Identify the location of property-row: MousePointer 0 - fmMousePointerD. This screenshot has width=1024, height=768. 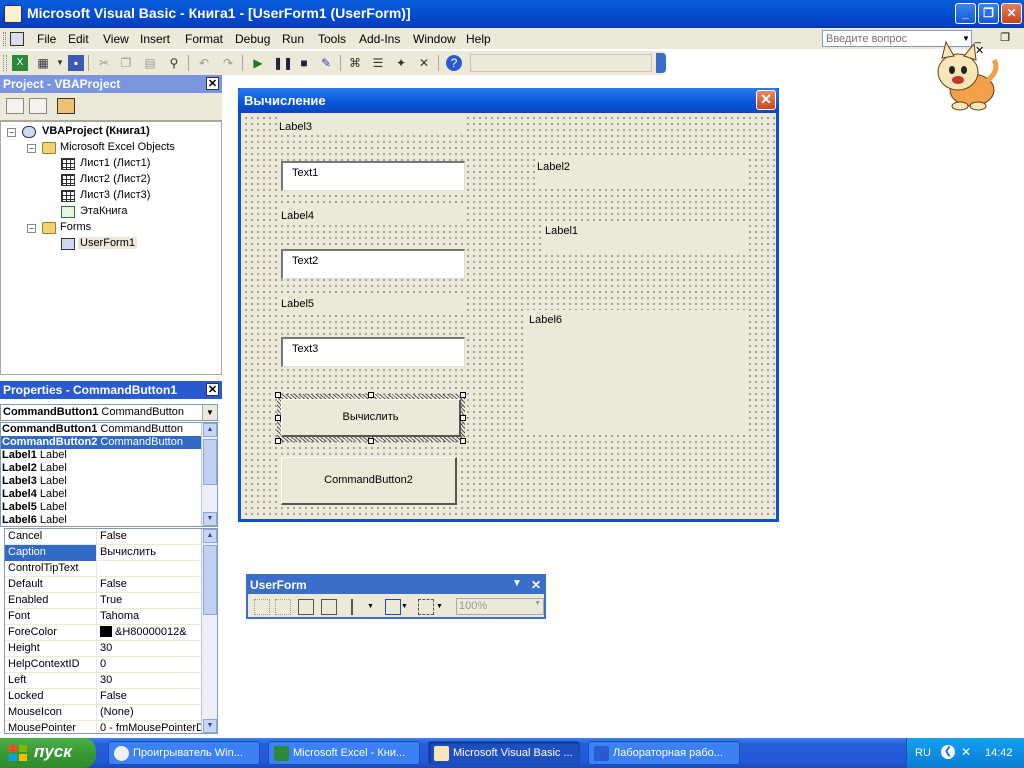
(104, 727).